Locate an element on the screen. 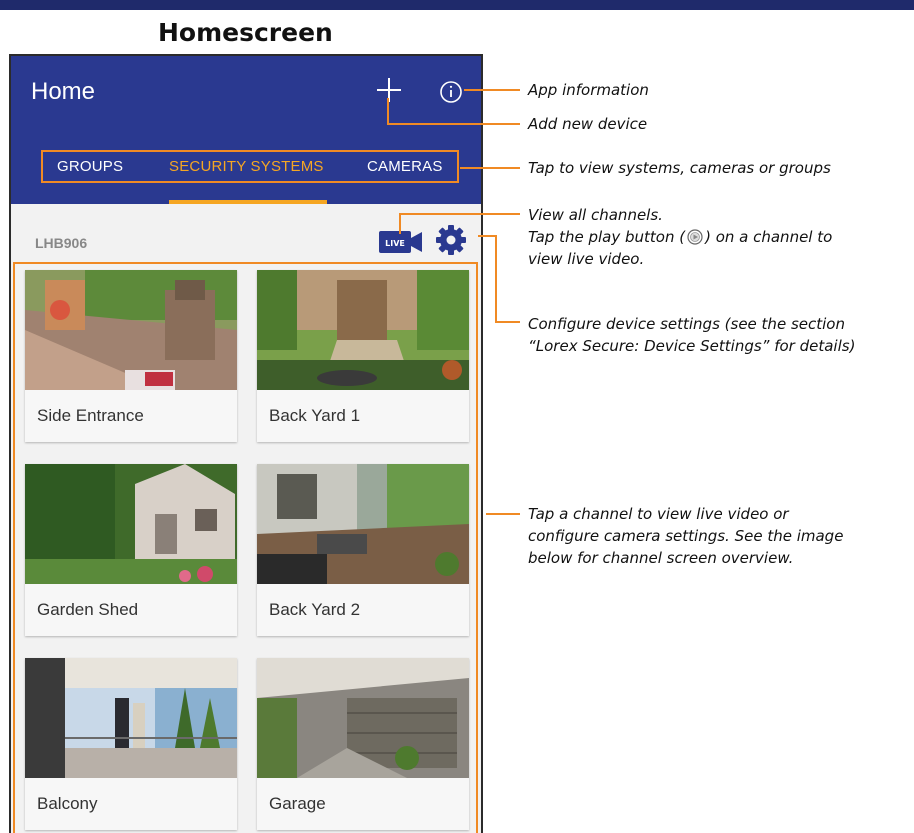  channel-label: Side Entrance is located at coordinates (90, 415).